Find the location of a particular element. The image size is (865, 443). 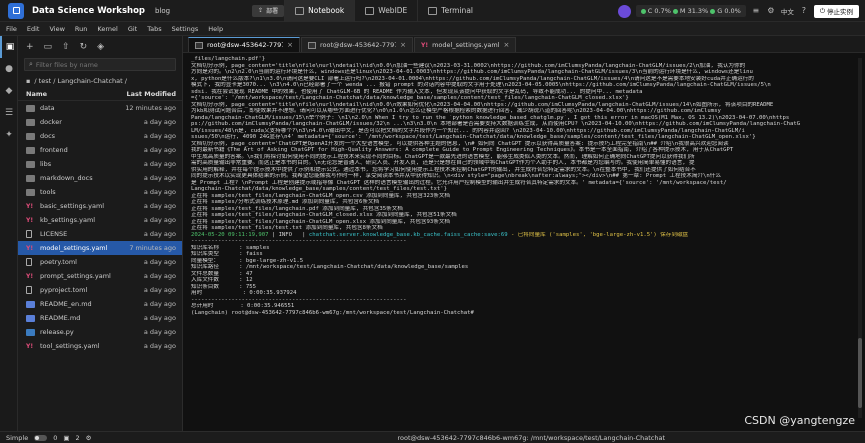

running-icon: ● is located at coordinates (9, 69).